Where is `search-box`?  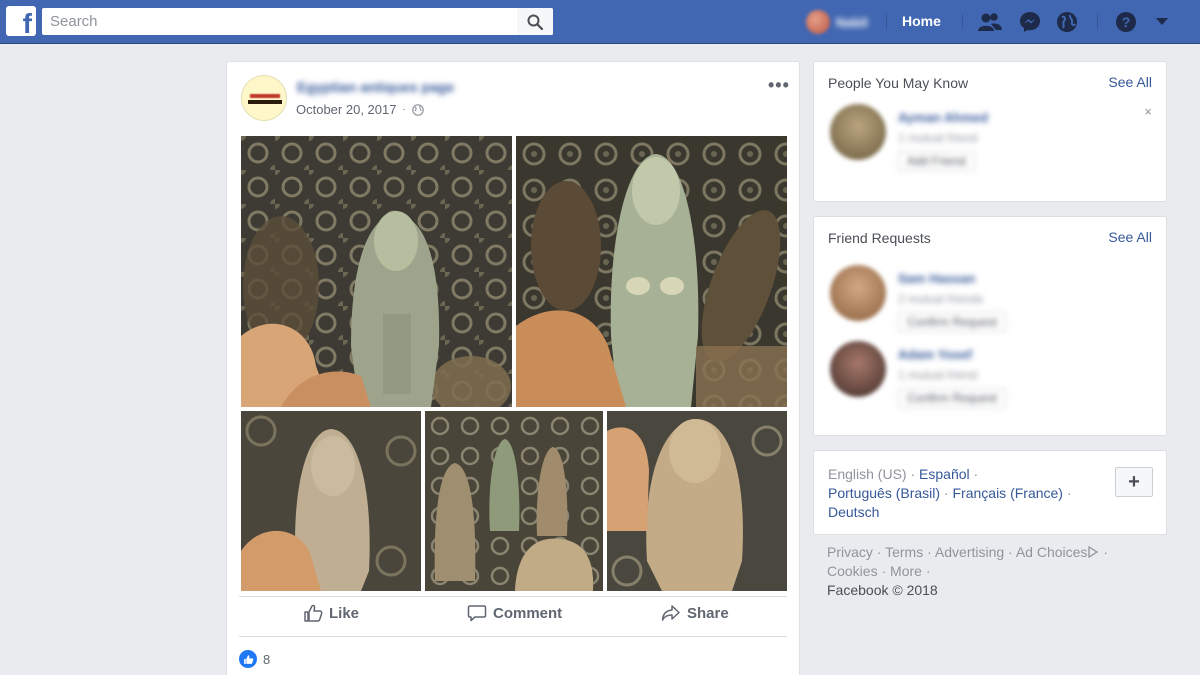
search-box is located at coordinates (297, 21).